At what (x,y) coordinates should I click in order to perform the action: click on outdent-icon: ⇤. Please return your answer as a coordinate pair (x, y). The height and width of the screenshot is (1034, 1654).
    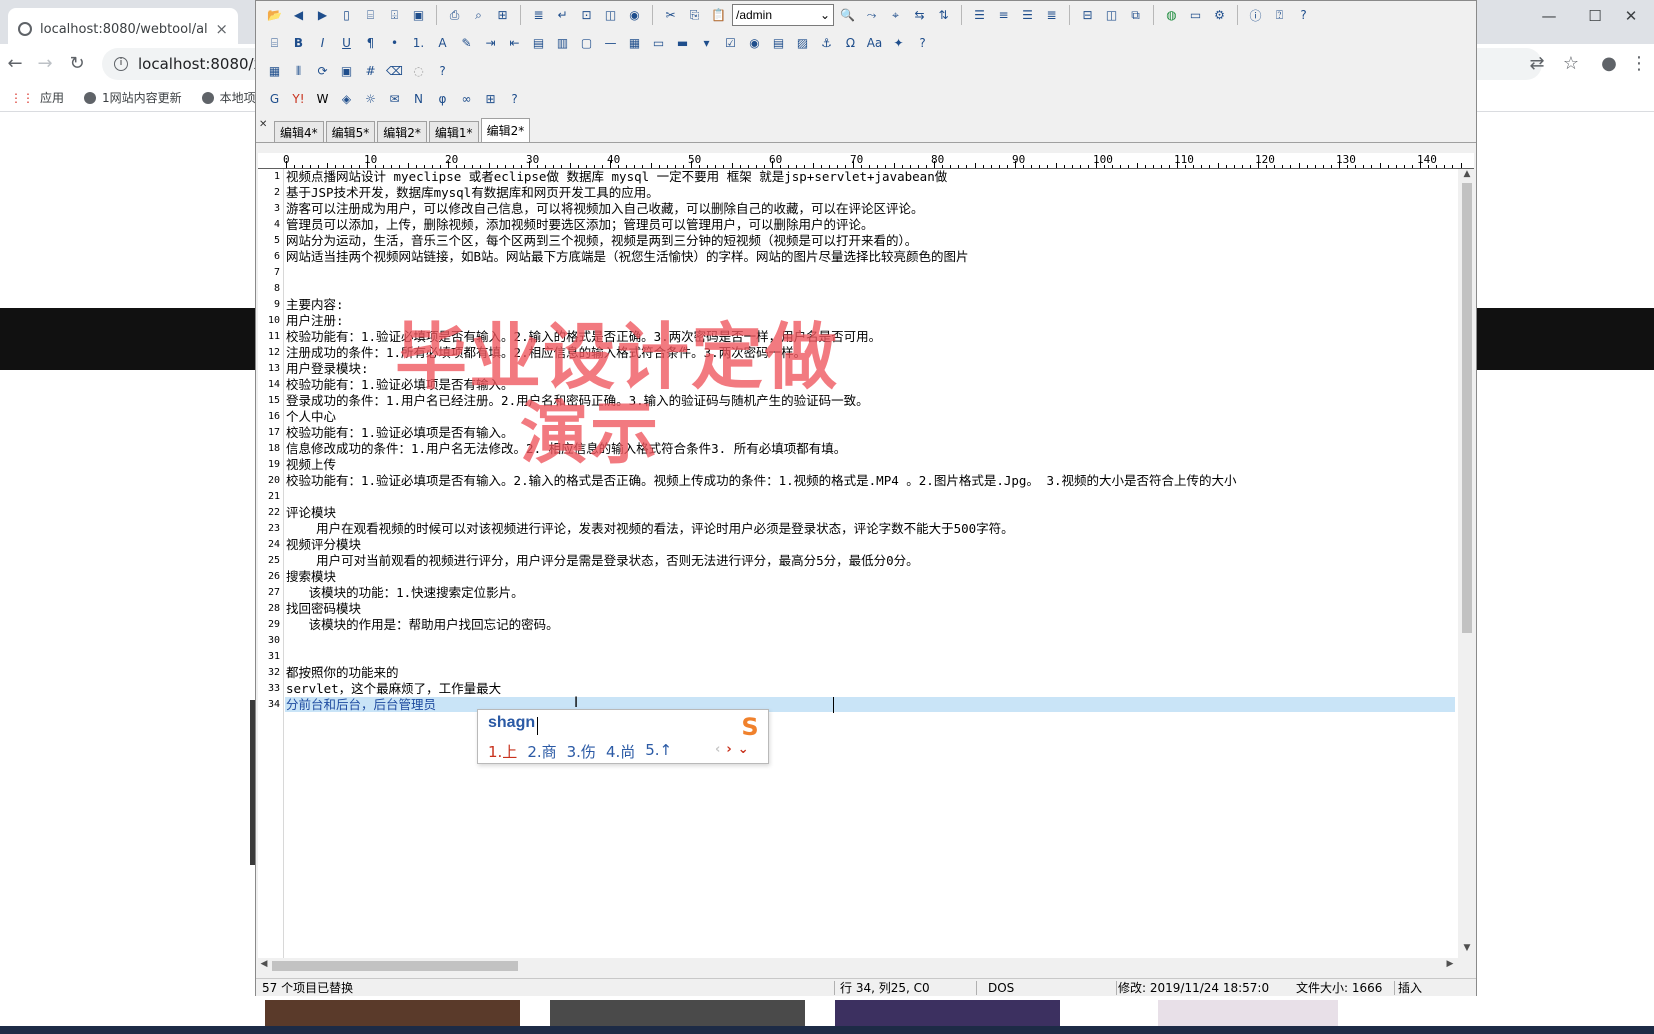
    Looking at the image, I should click on (514, 43).